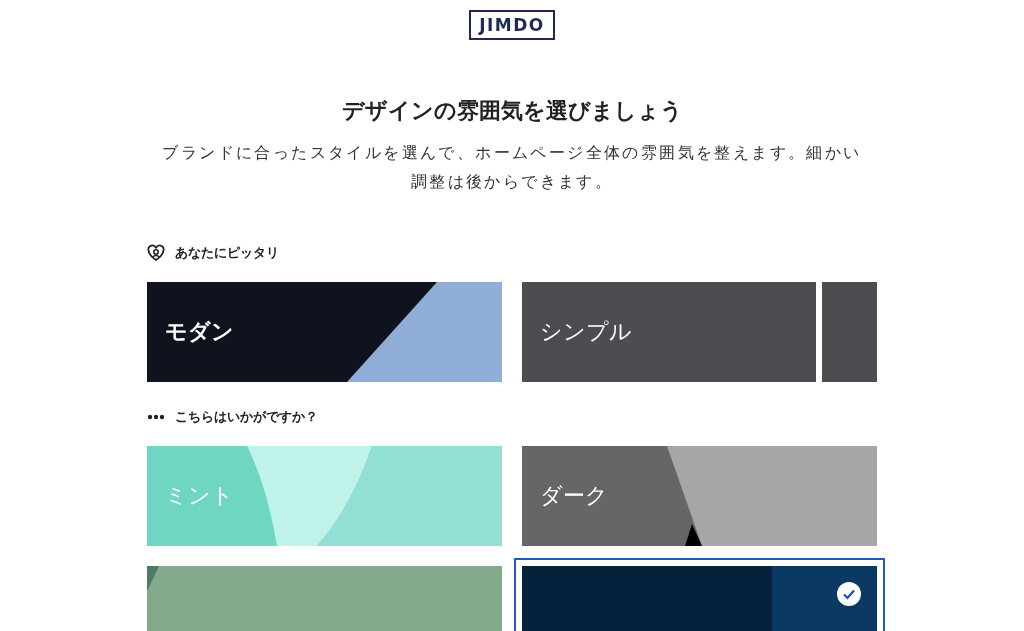  Describe the element at coordinates (199, 332) in the screenshot. I see `style-name: モダン` at that location.